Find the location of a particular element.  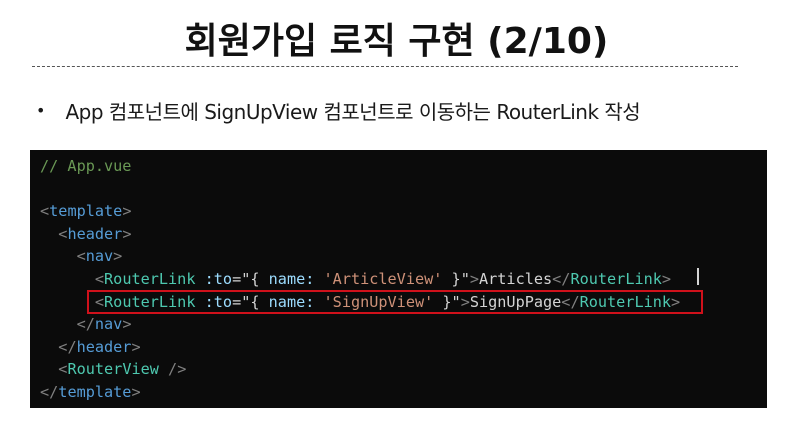

articles-link-text: Articles is located at coordinates (516, 278).